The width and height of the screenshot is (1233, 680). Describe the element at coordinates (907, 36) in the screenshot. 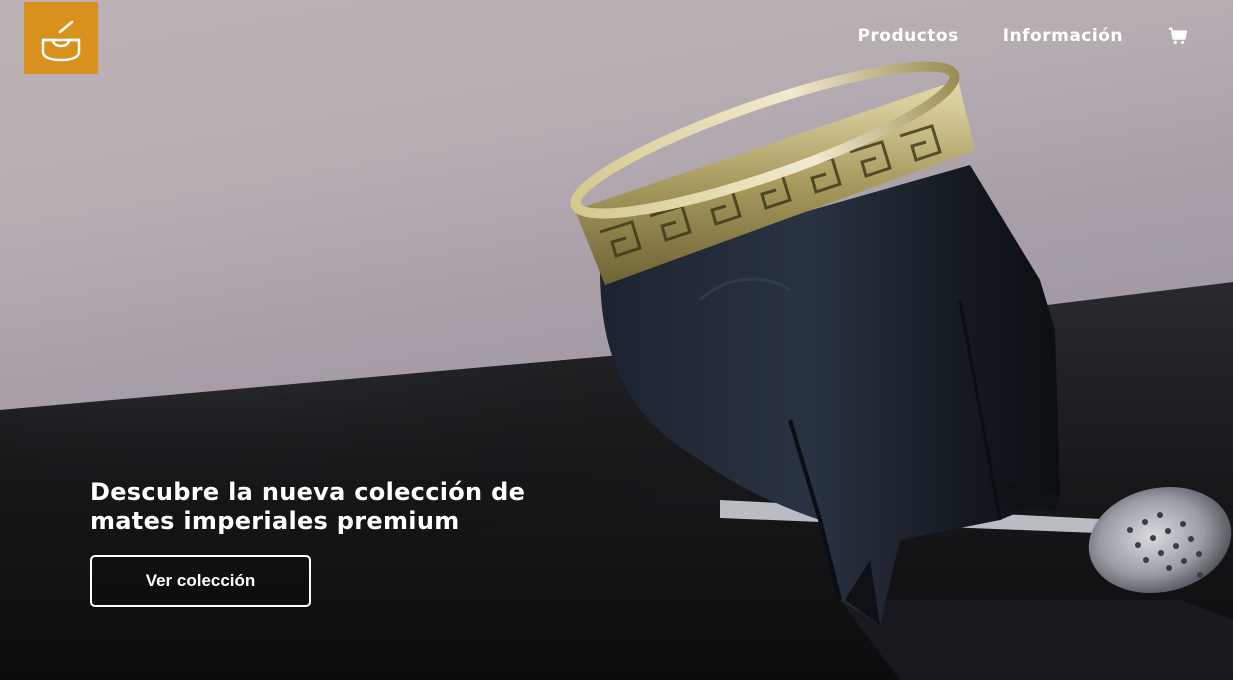

I see `nav-link-productos: Productos` at that location.